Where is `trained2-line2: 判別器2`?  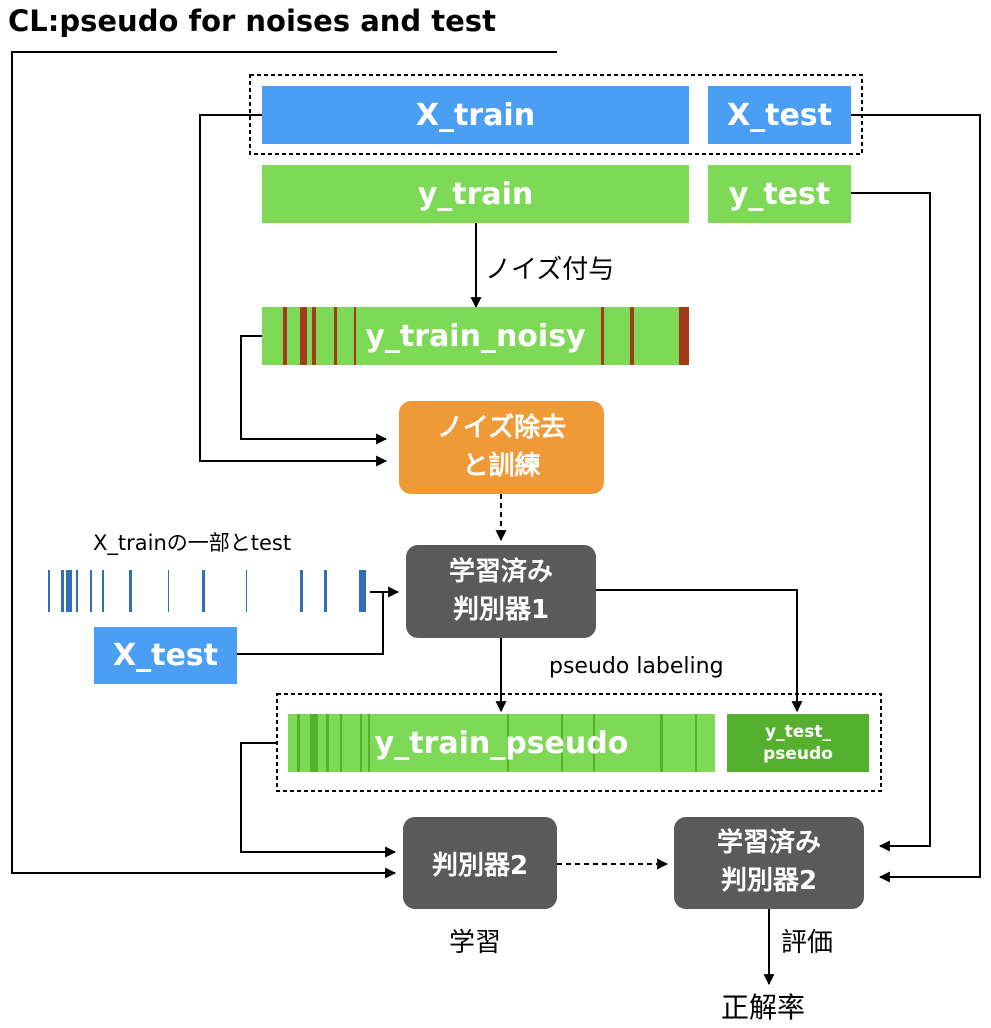
trained2-line2: 判別器2 is located at coordinates (769, 881).